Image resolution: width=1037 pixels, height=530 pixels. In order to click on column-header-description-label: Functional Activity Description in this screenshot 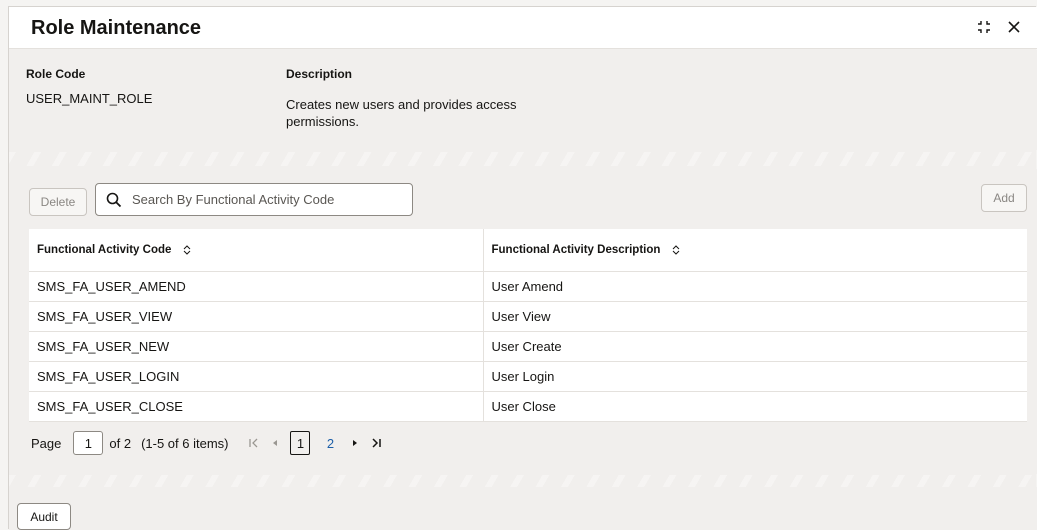, I will do `click(576, 249)`.